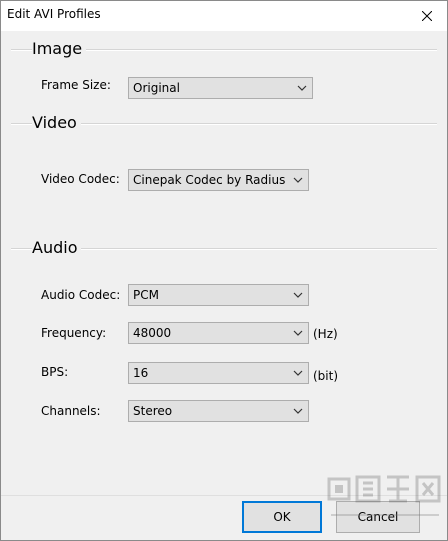 The width and height of the screenshot is (448, 541). What do you see at coordinates (71, 411) in the screenshot?
I see `channels-label: Channels:` at bounding box center [71, 411].